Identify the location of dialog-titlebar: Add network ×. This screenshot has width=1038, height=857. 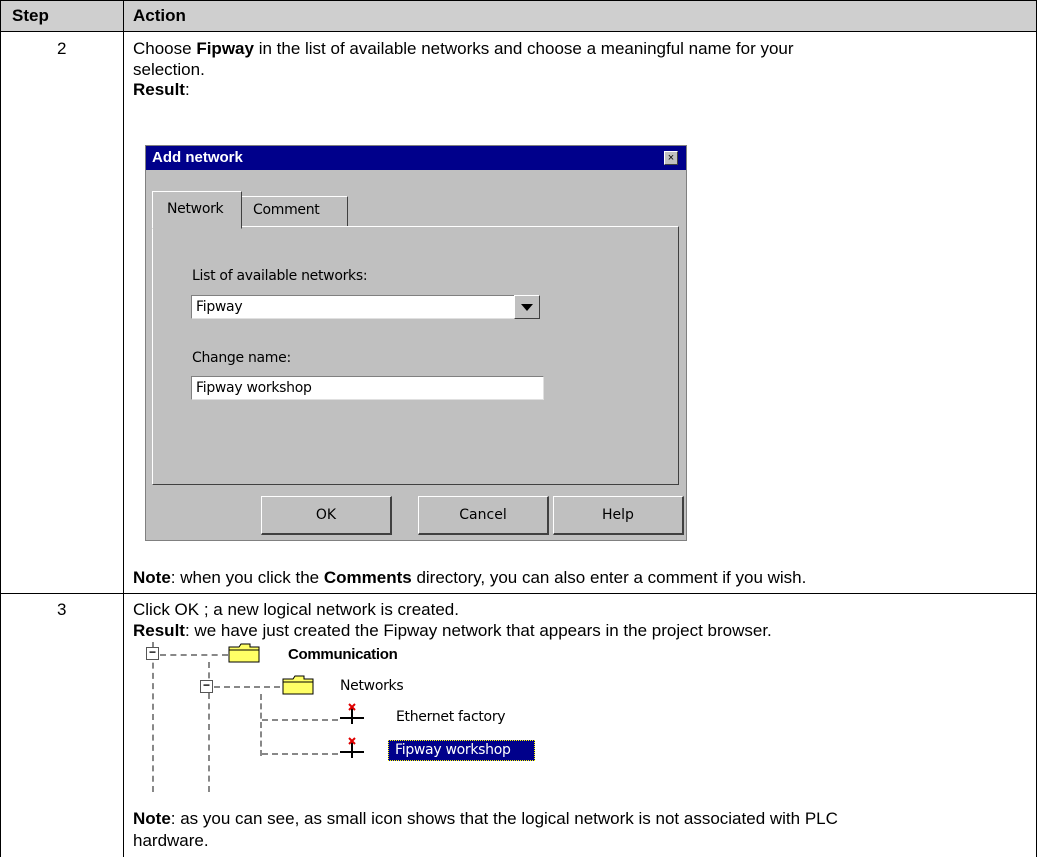
(416, 158).